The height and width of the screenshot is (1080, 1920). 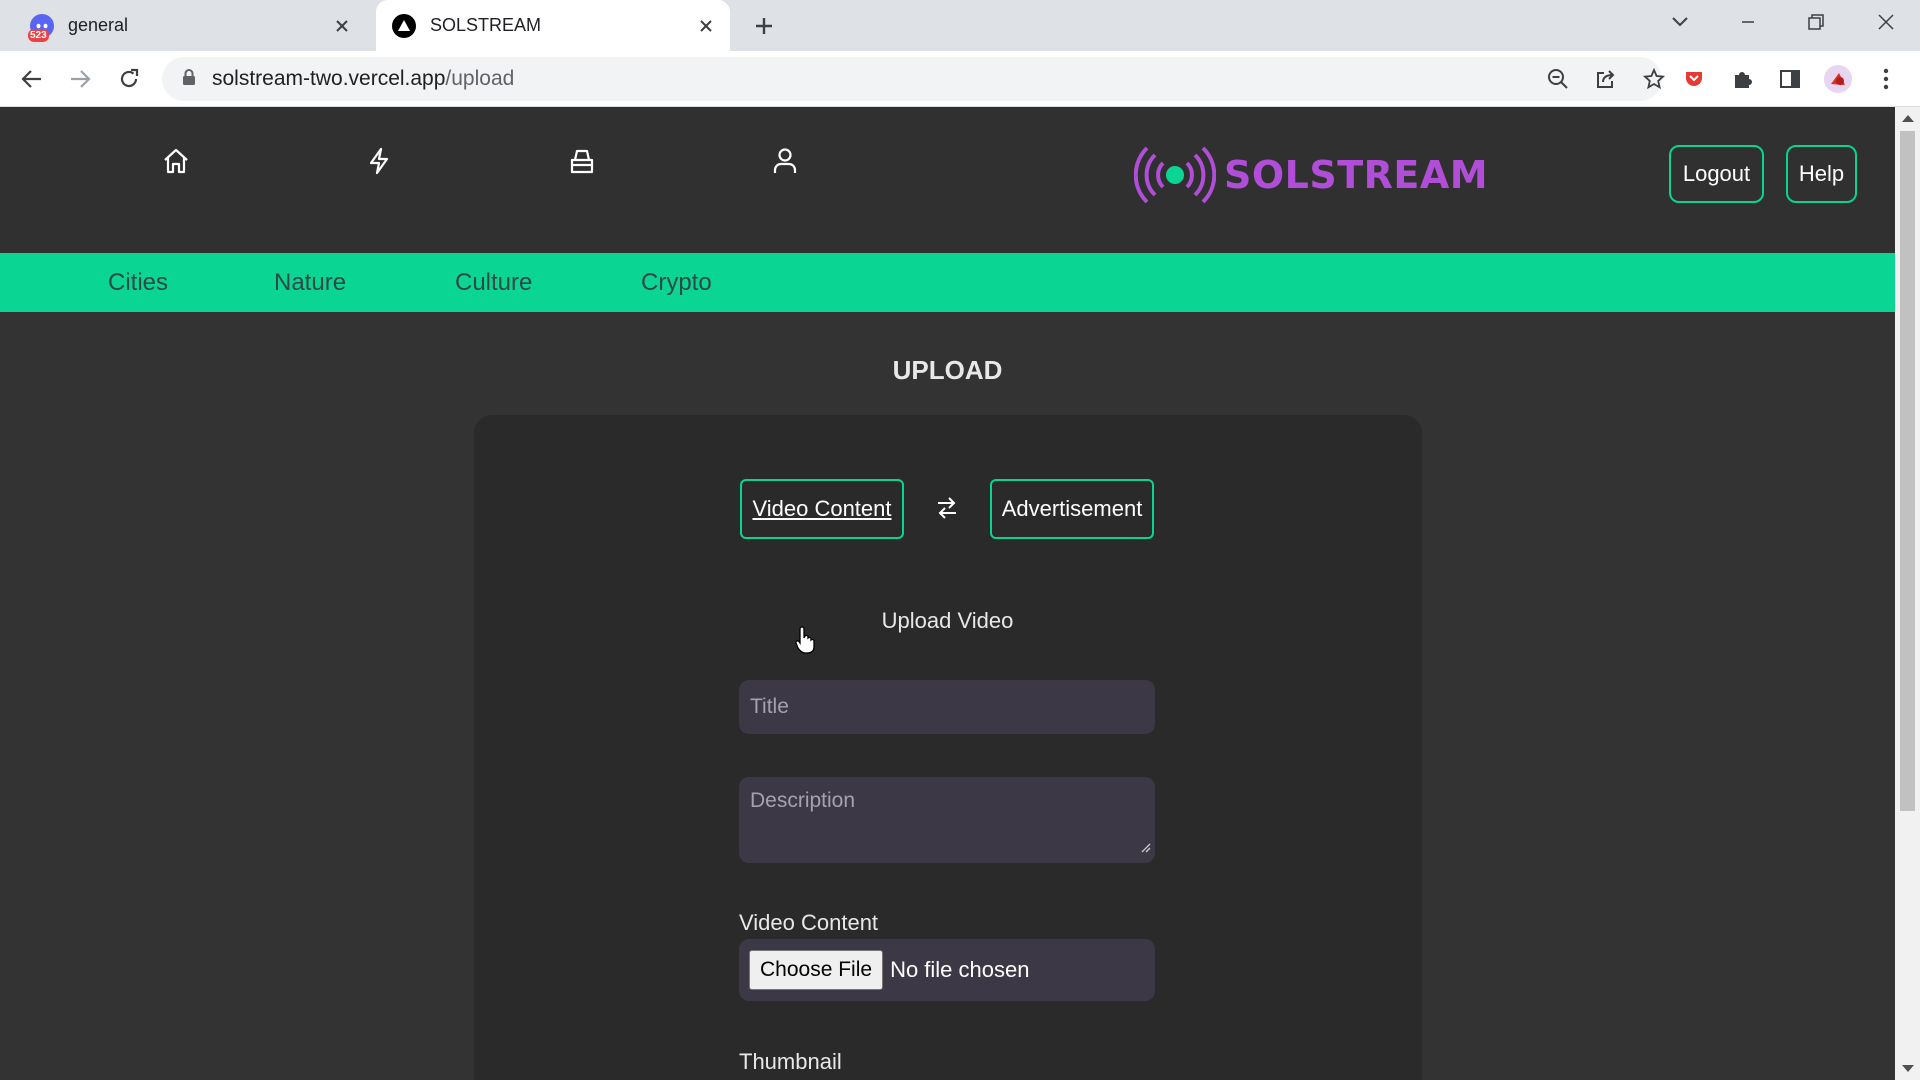 What do you see at coordinates (310, 282) in the screenshot?
I see `category-nature: Nature` at bounding box center [310, 282].